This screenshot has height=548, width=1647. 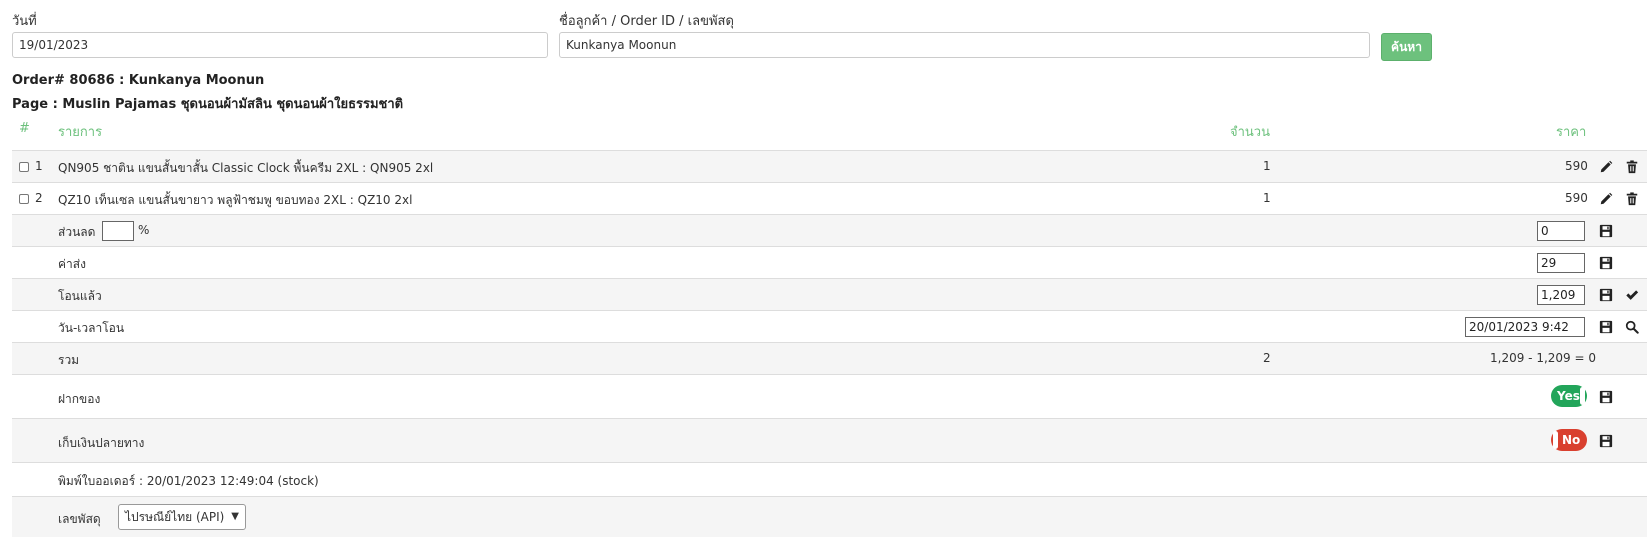 What do you see at coordinates (24, 128) in the screenshot?
I see `column-header-num: #` at bounding box center [24, 128].